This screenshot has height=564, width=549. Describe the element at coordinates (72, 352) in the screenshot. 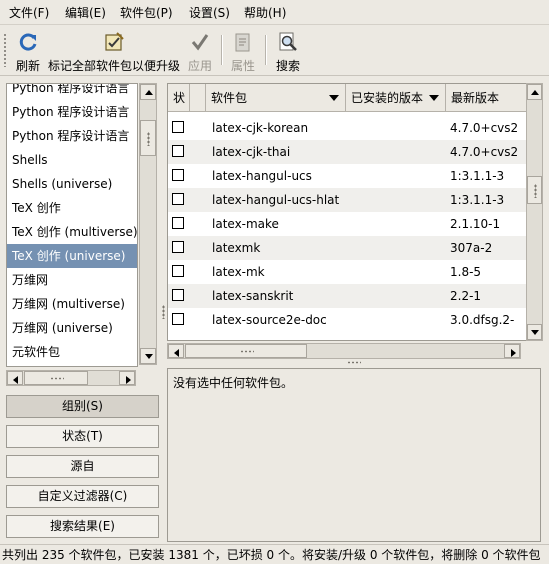

I see `section-item: 元软件包` at that location.